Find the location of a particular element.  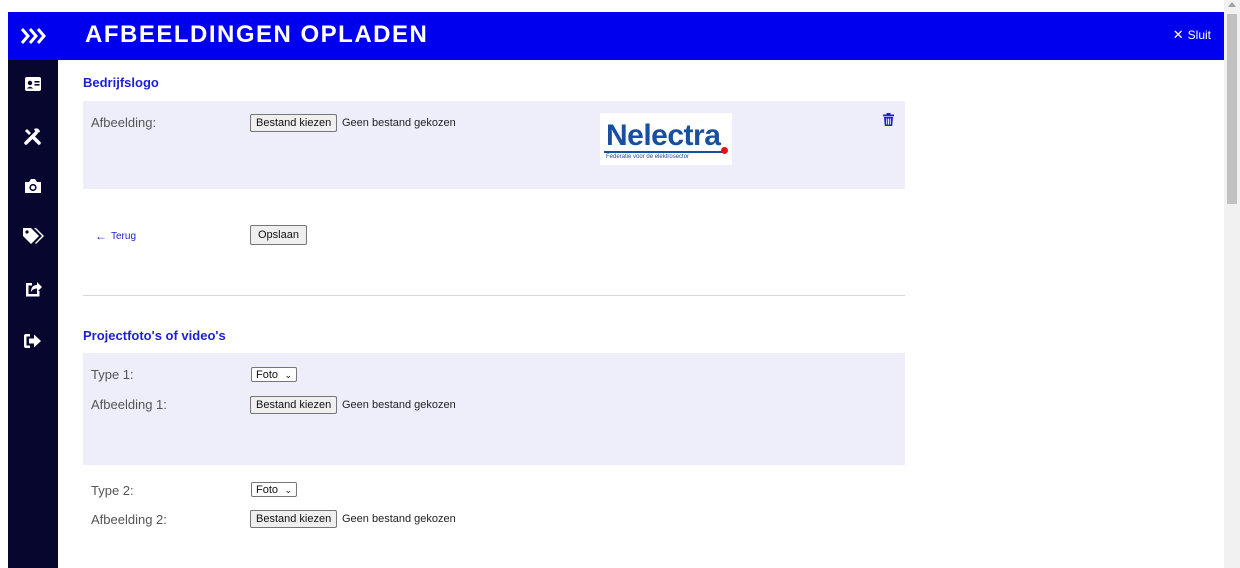

camera-icon is located at coordinates (33, 186).